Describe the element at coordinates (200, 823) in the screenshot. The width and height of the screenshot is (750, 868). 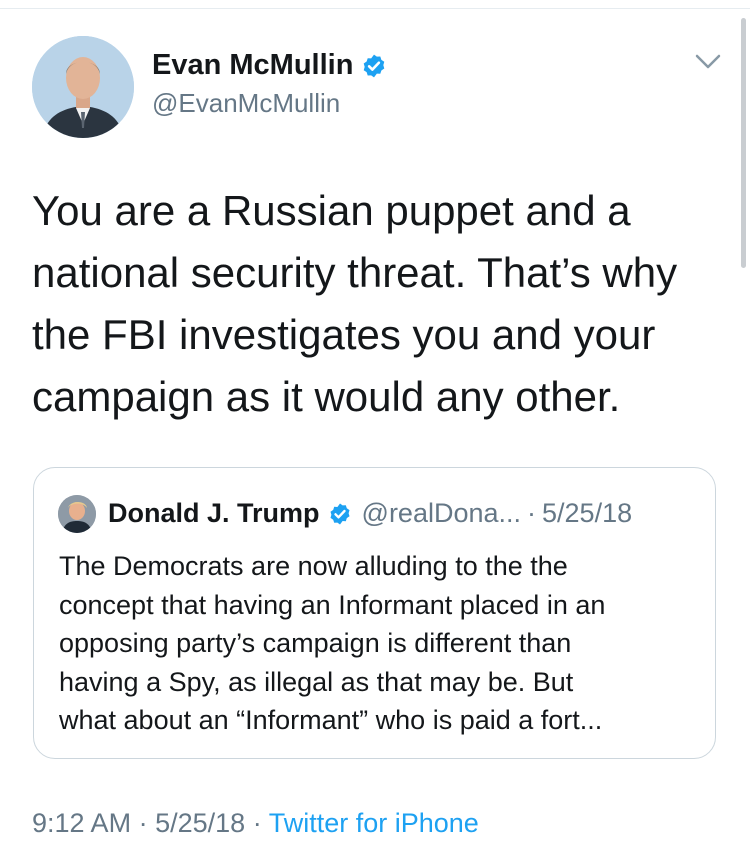
I see `tweet-date: 5/25/18` at that location.